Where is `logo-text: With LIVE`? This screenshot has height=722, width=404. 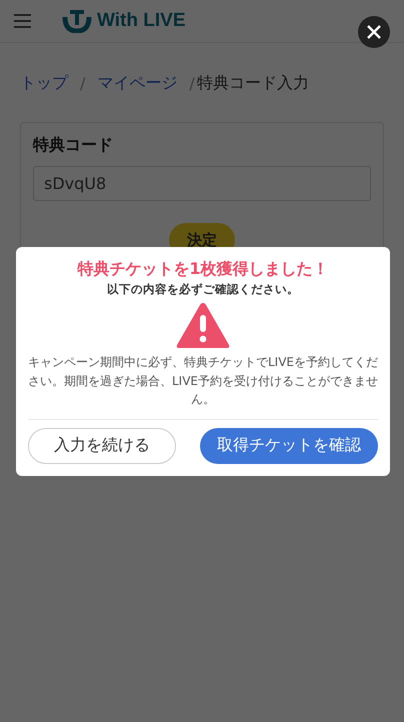
logo-text: With LIVE is located at coordinates (141, 21).